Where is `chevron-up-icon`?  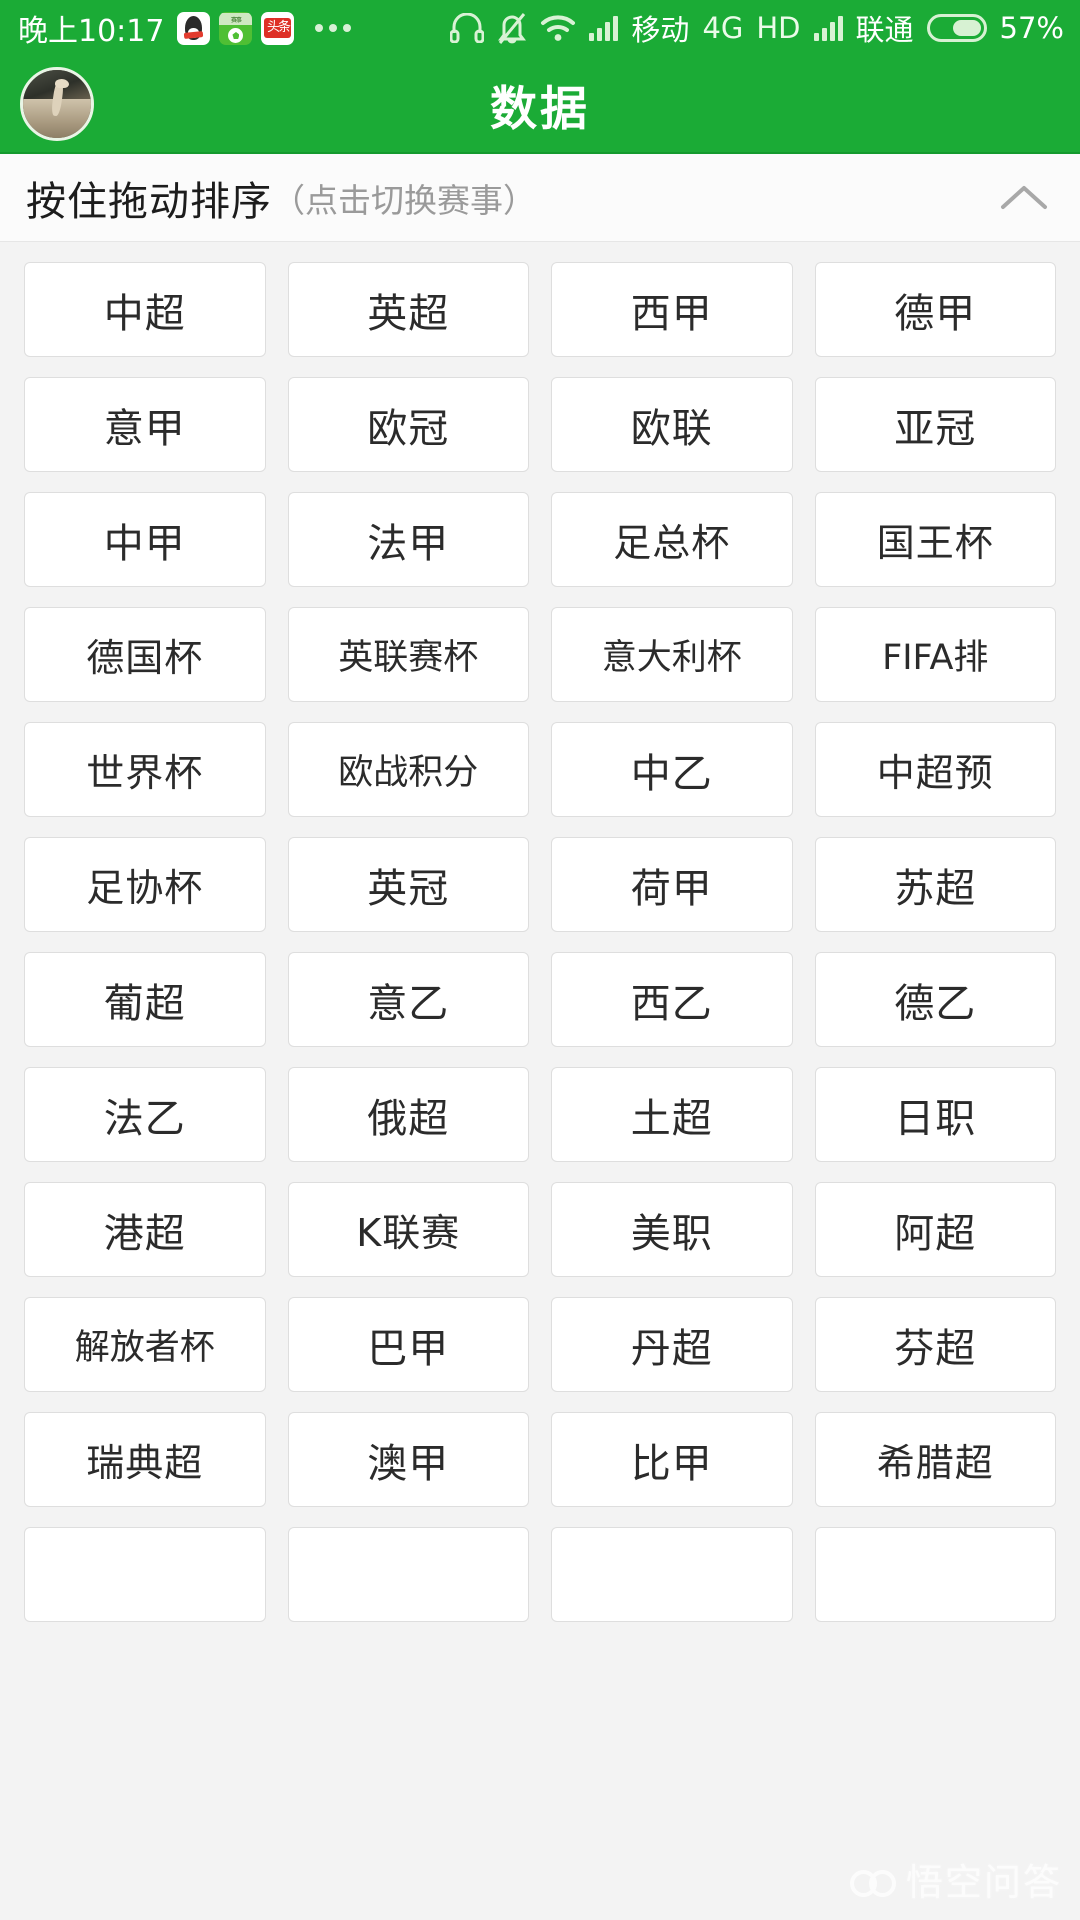
chevron-up-icon is located at coordinates (1024, 198).